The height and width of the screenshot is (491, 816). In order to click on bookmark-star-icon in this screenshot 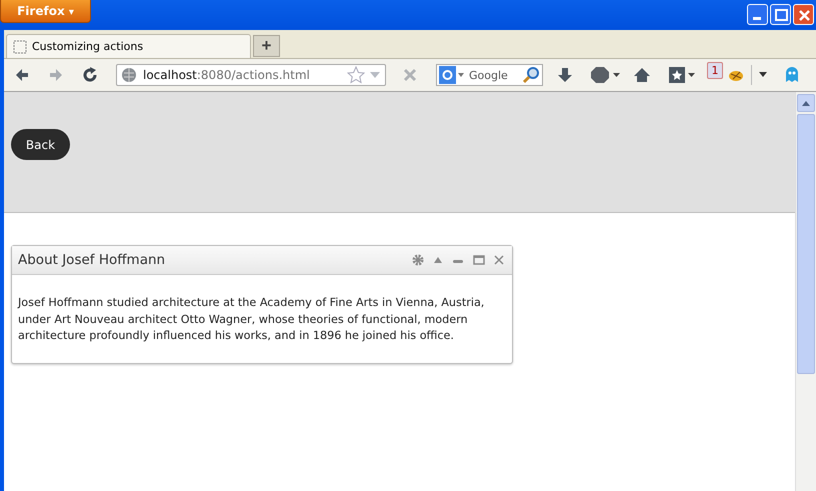, I will do `click(356, 75)`.